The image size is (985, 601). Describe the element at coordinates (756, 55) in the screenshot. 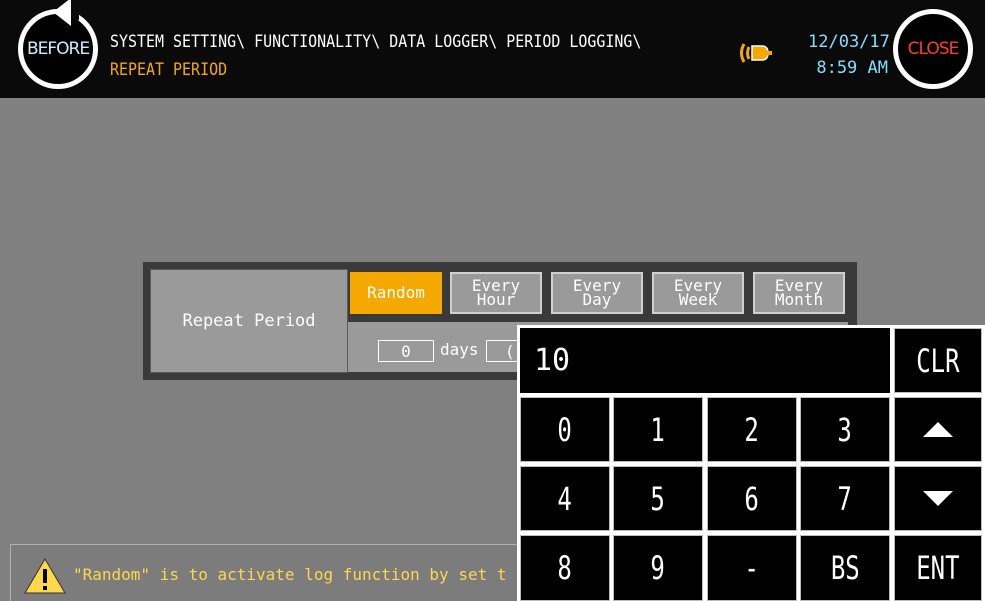

I see `alarm-bell-icon` at that location.